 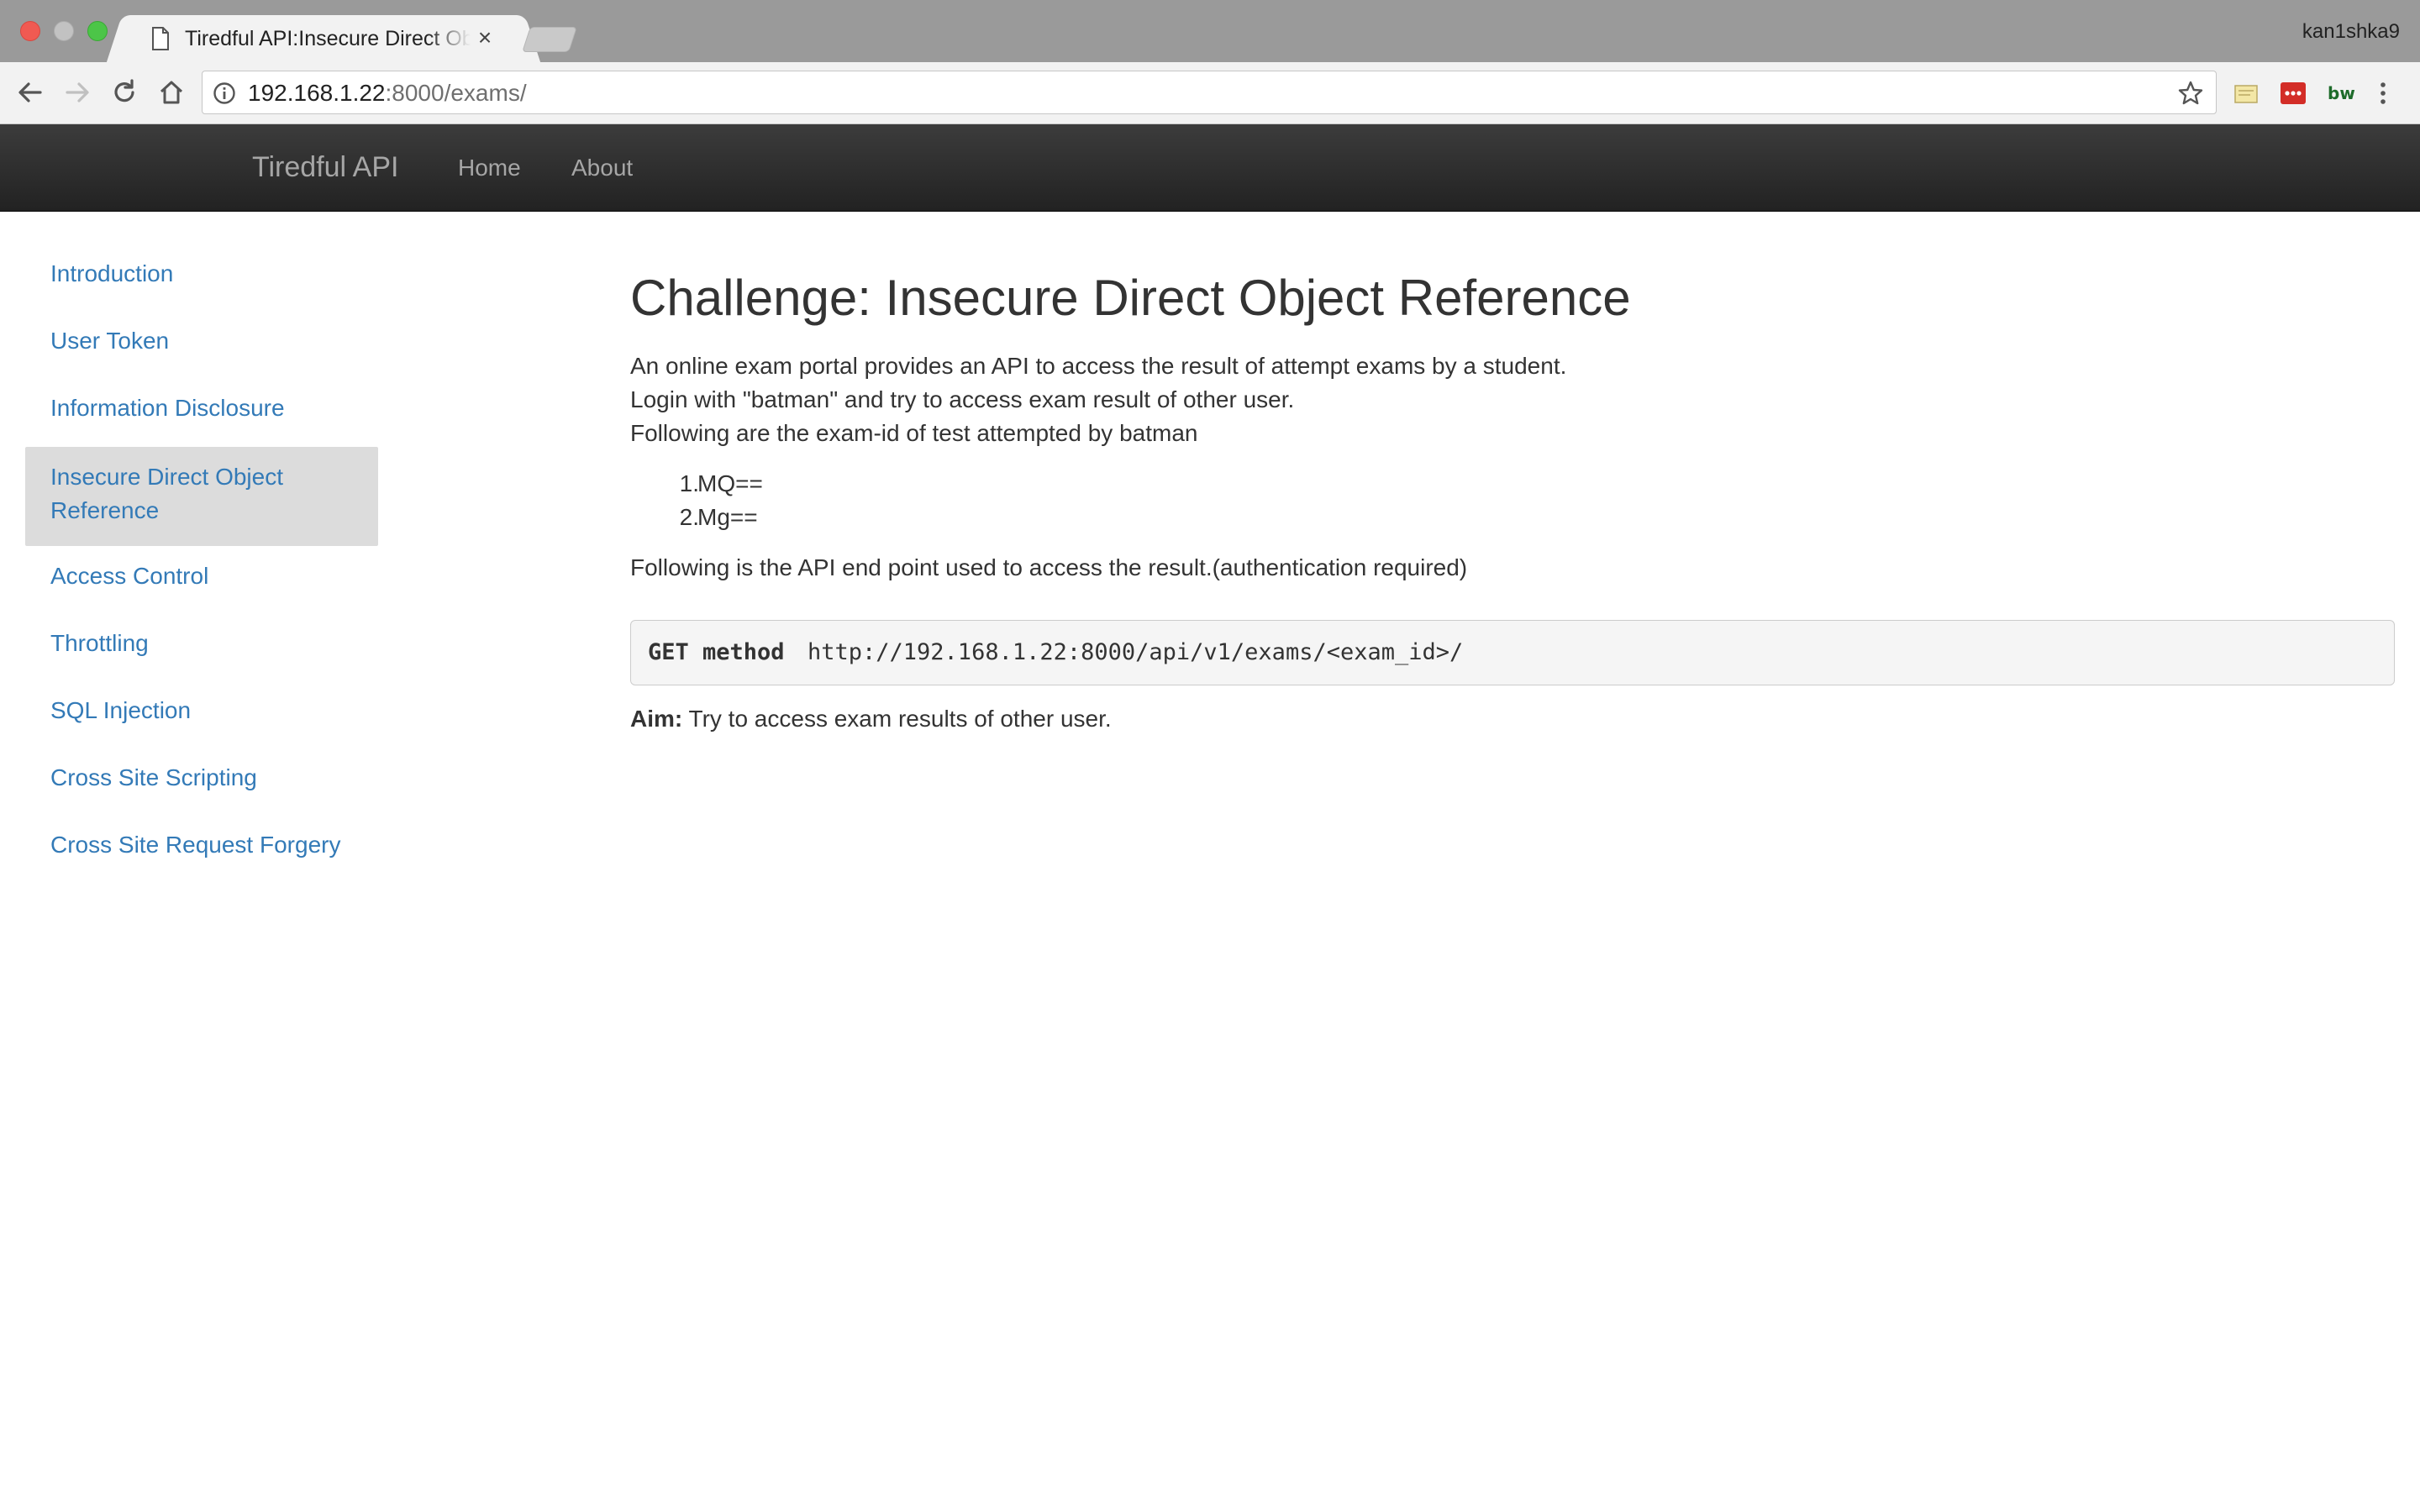 I want to click on sidebar-item-introduction: Introduction, so click(x=202, y=274).